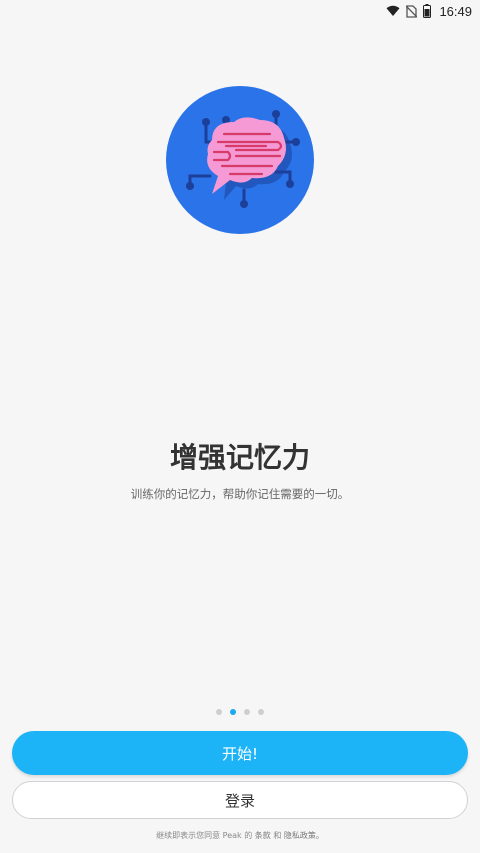 The width and height of the screenshot is (480, 853). I want to click on legal-prefix: 继续即表示您同意 Peak 的, so click(204, 835).